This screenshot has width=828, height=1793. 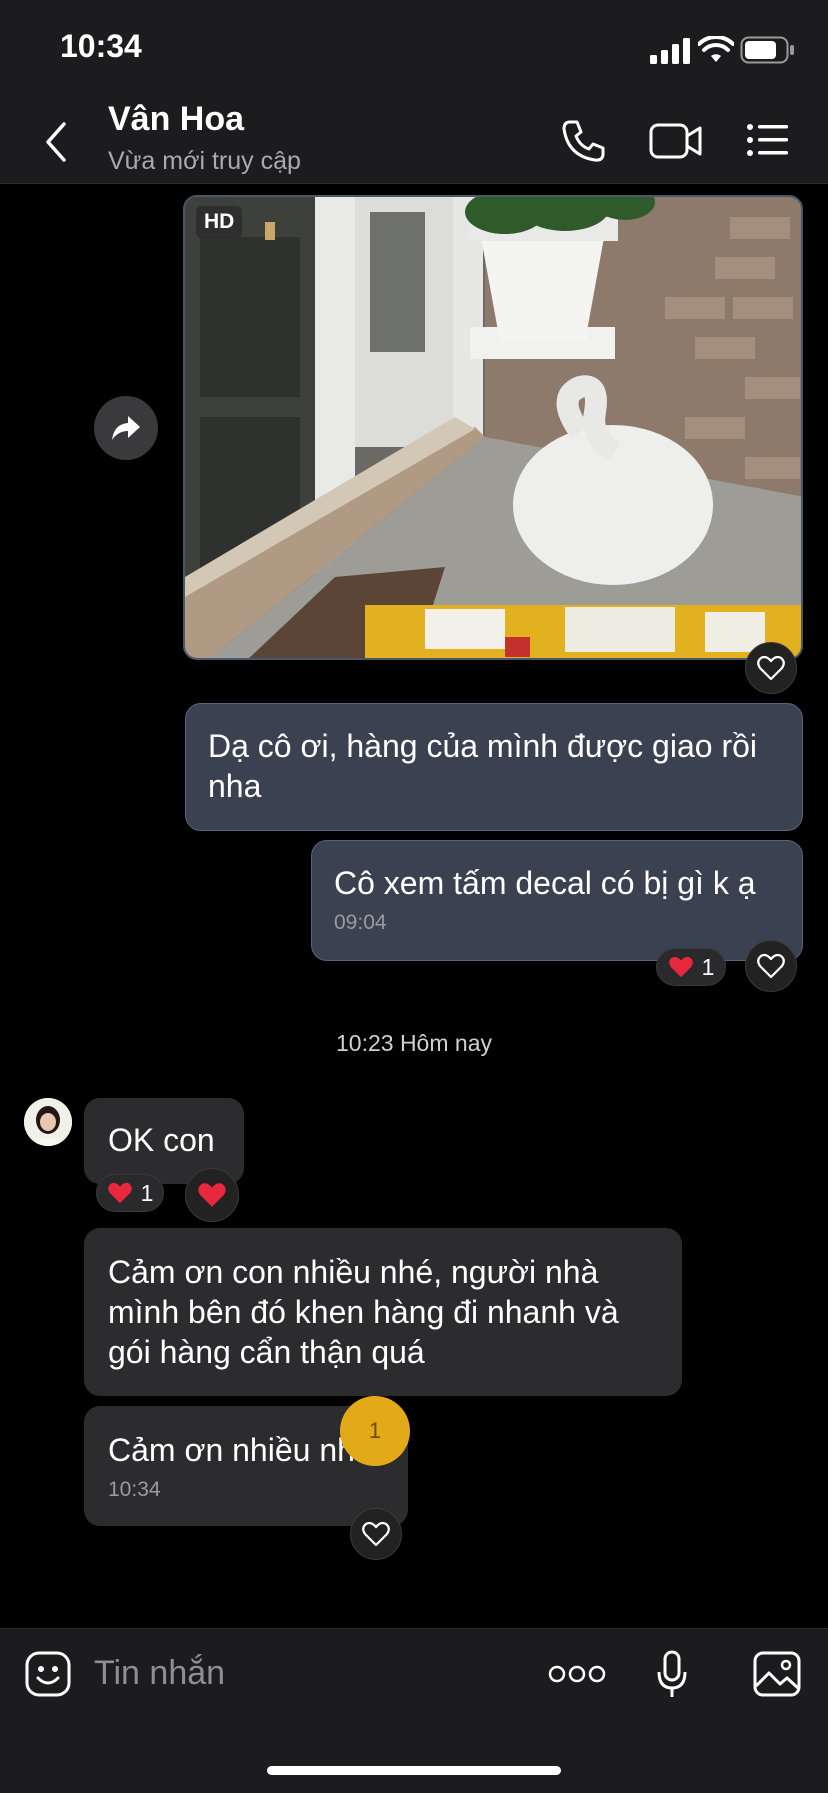 I want to click on avatar-image, so click(x=48, y=1122).